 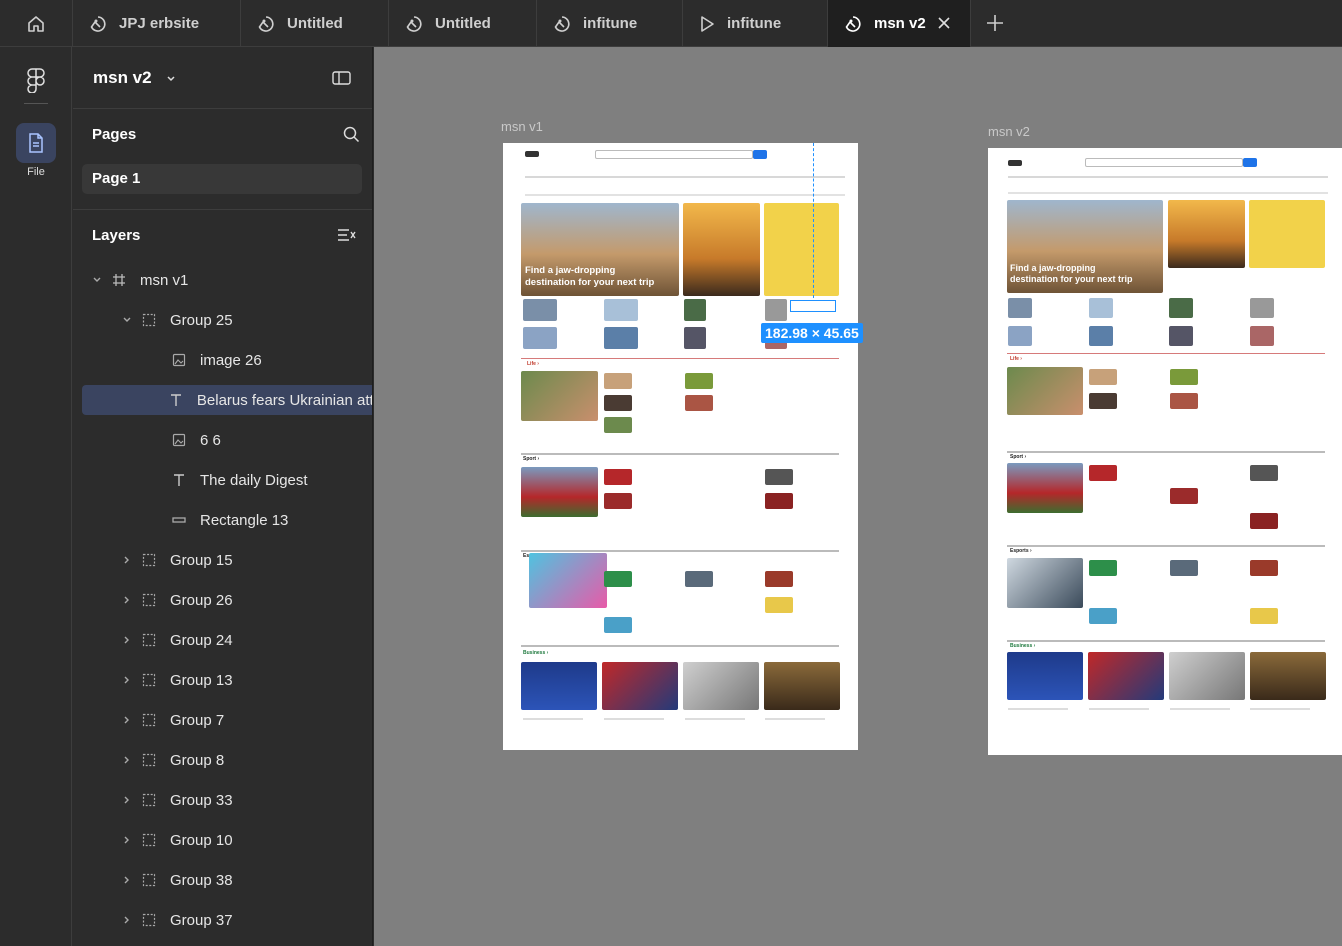 I want to click on search-bar, so click(x=674, y=154).